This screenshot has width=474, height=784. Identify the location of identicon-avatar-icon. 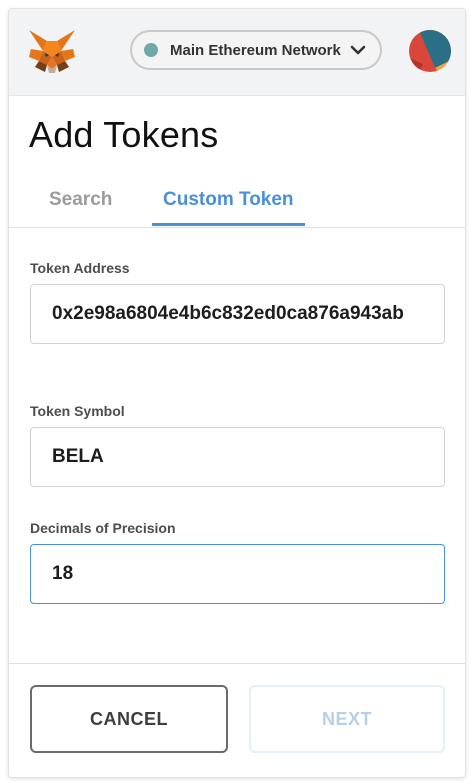
(430, 51).